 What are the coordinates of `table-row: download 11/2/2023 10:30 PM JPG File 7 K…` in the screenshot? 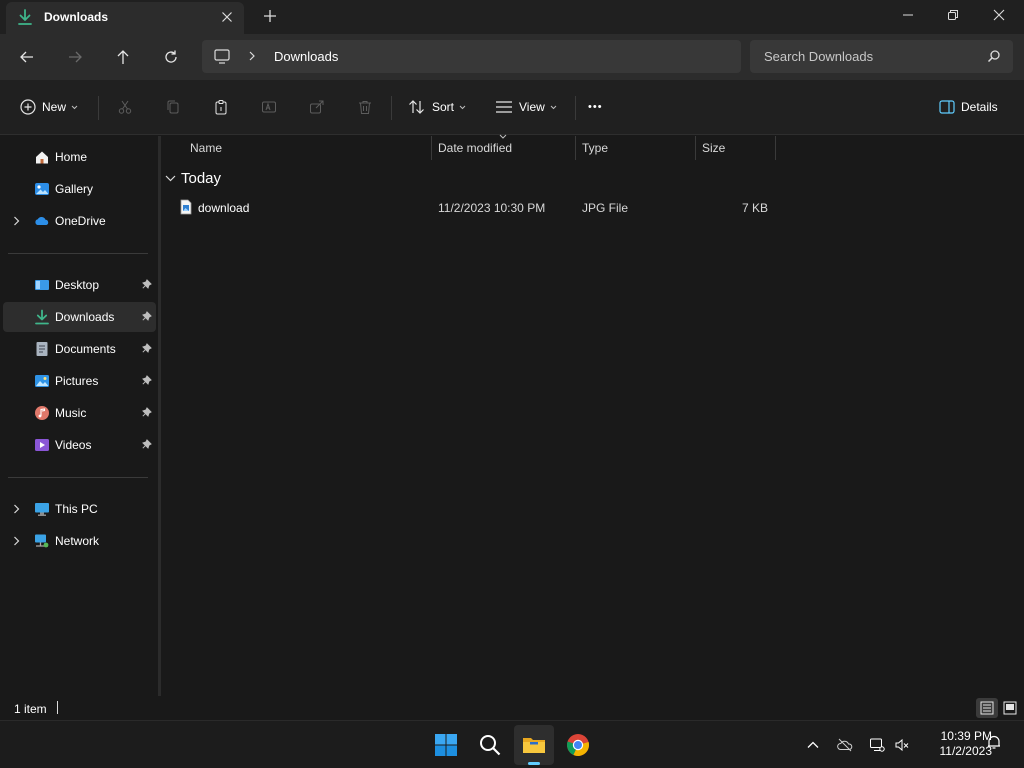 It's located at (475, 208).